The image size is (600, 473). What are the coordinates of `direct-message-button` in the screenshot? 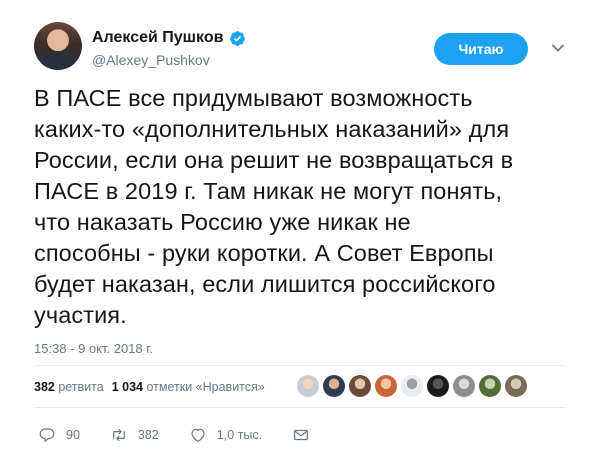 It's located at (301, 435).